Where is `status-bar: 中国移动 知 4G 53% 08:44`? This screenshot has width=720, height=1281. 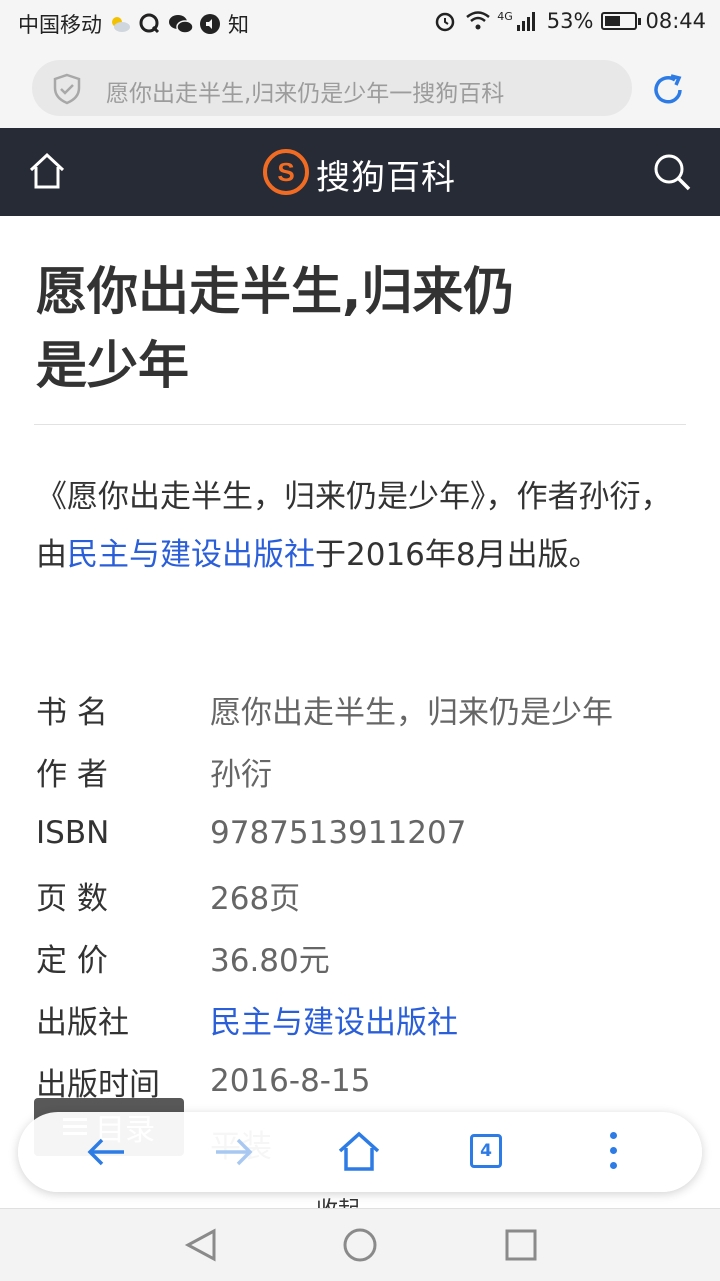
status-bar: 中国移动 知 4G 53% 08:44 is located at coordinates (360, 25).